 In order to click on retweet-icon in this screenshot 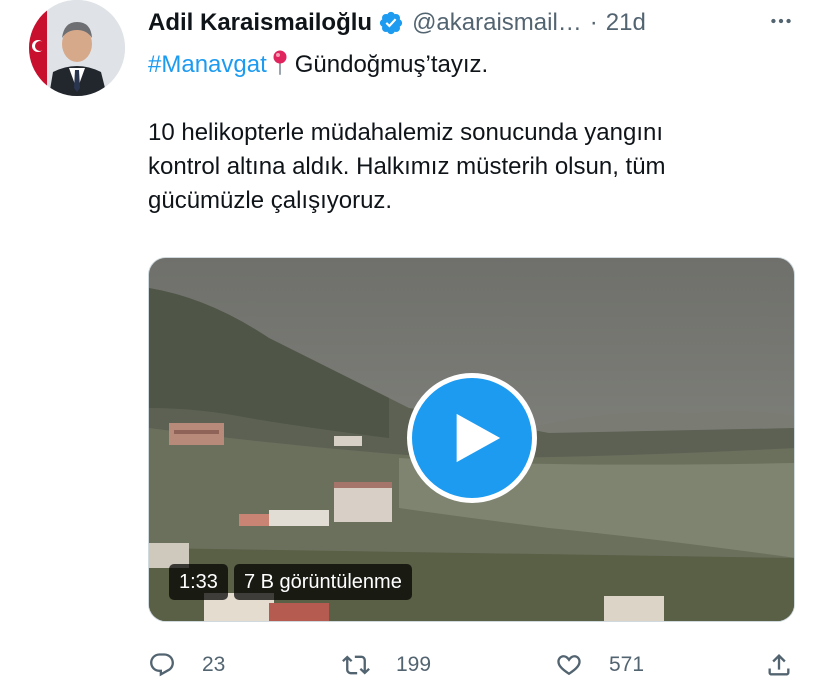, I will do `click(356, 665)`.